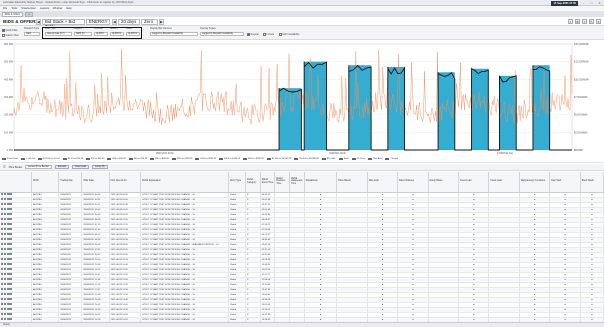 This screenshot has height=327, width=604. Describe the element at coordinates (62, 167) in the screenshot. I see `exclude-button: Exclude` at that location.